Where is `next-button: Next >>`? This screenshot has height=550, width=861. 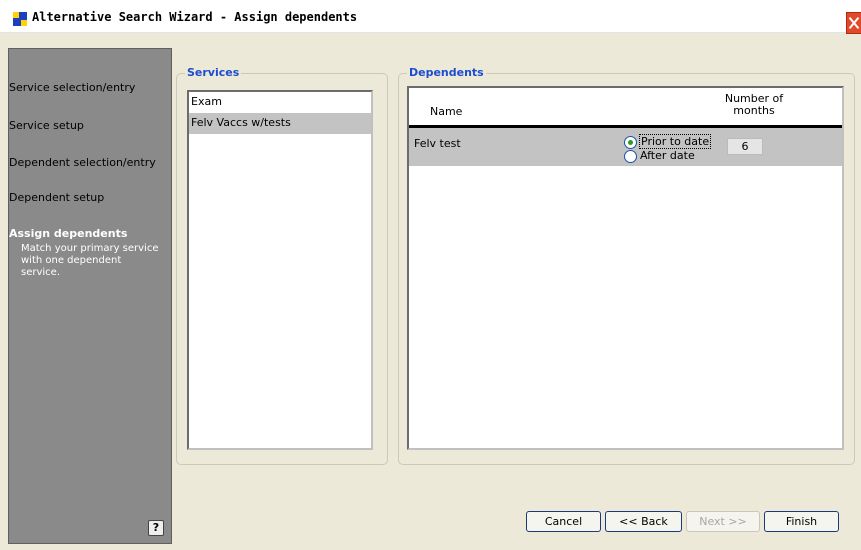 next-button: Next >> is located at coordinates (723, 521).